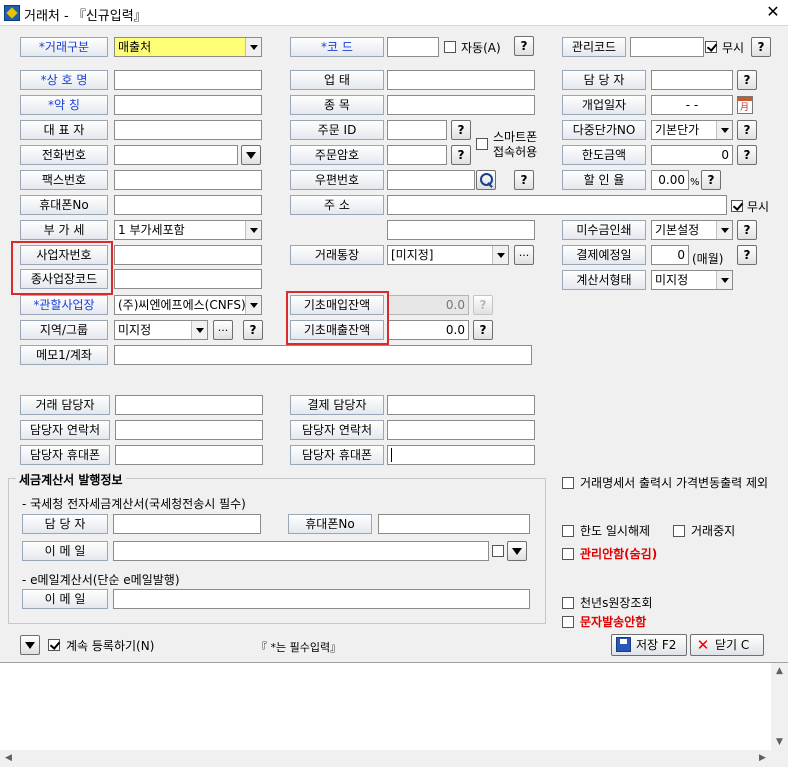  Describe the element at coordinates (30, 645) in the screenshot. I see `footer-menu-button` at that location.